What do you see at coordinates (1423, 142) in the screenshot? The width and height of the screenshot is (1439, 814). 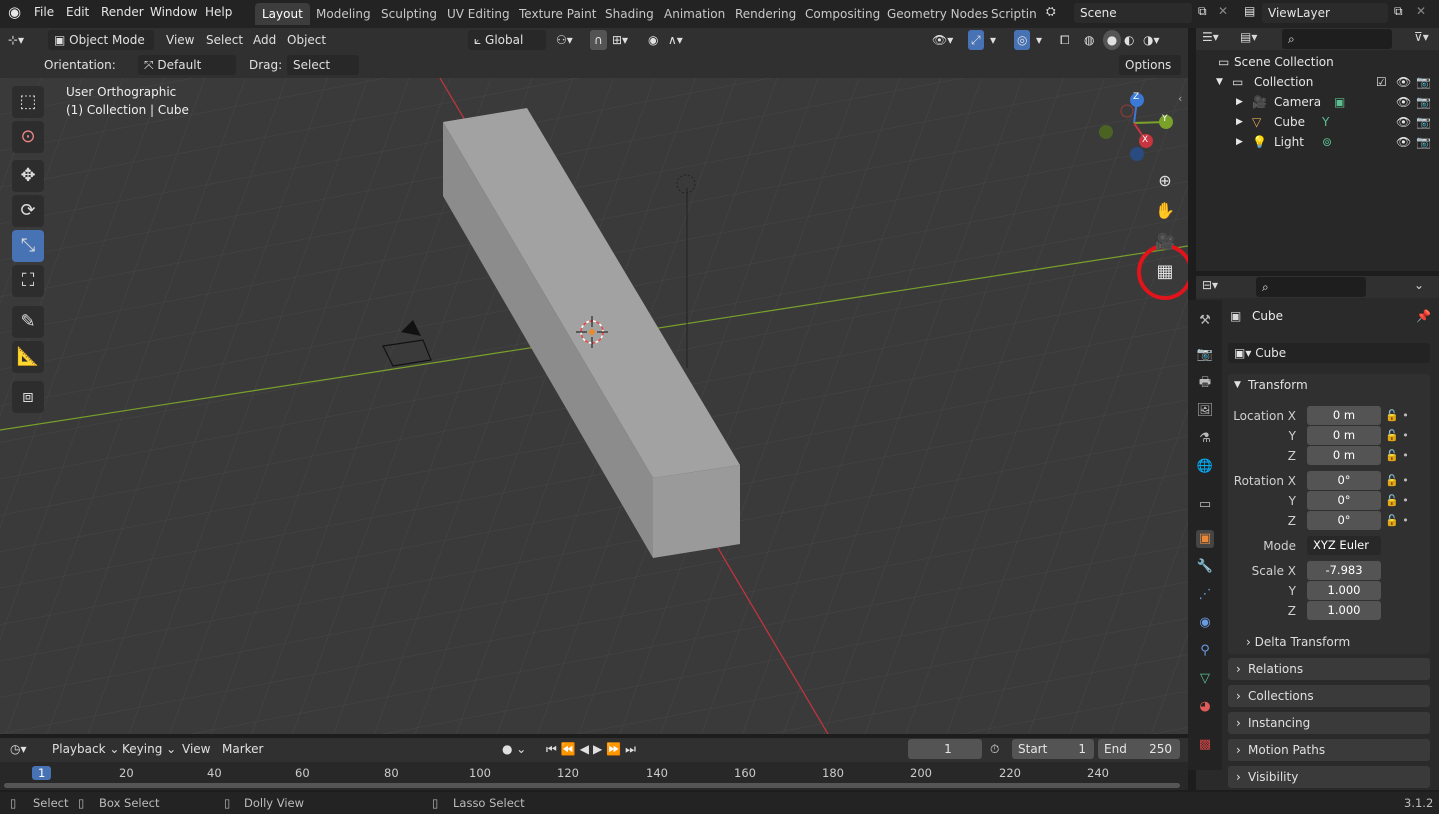 I see `render-camera-icon: 📷` at bounding box center [1423, 142].